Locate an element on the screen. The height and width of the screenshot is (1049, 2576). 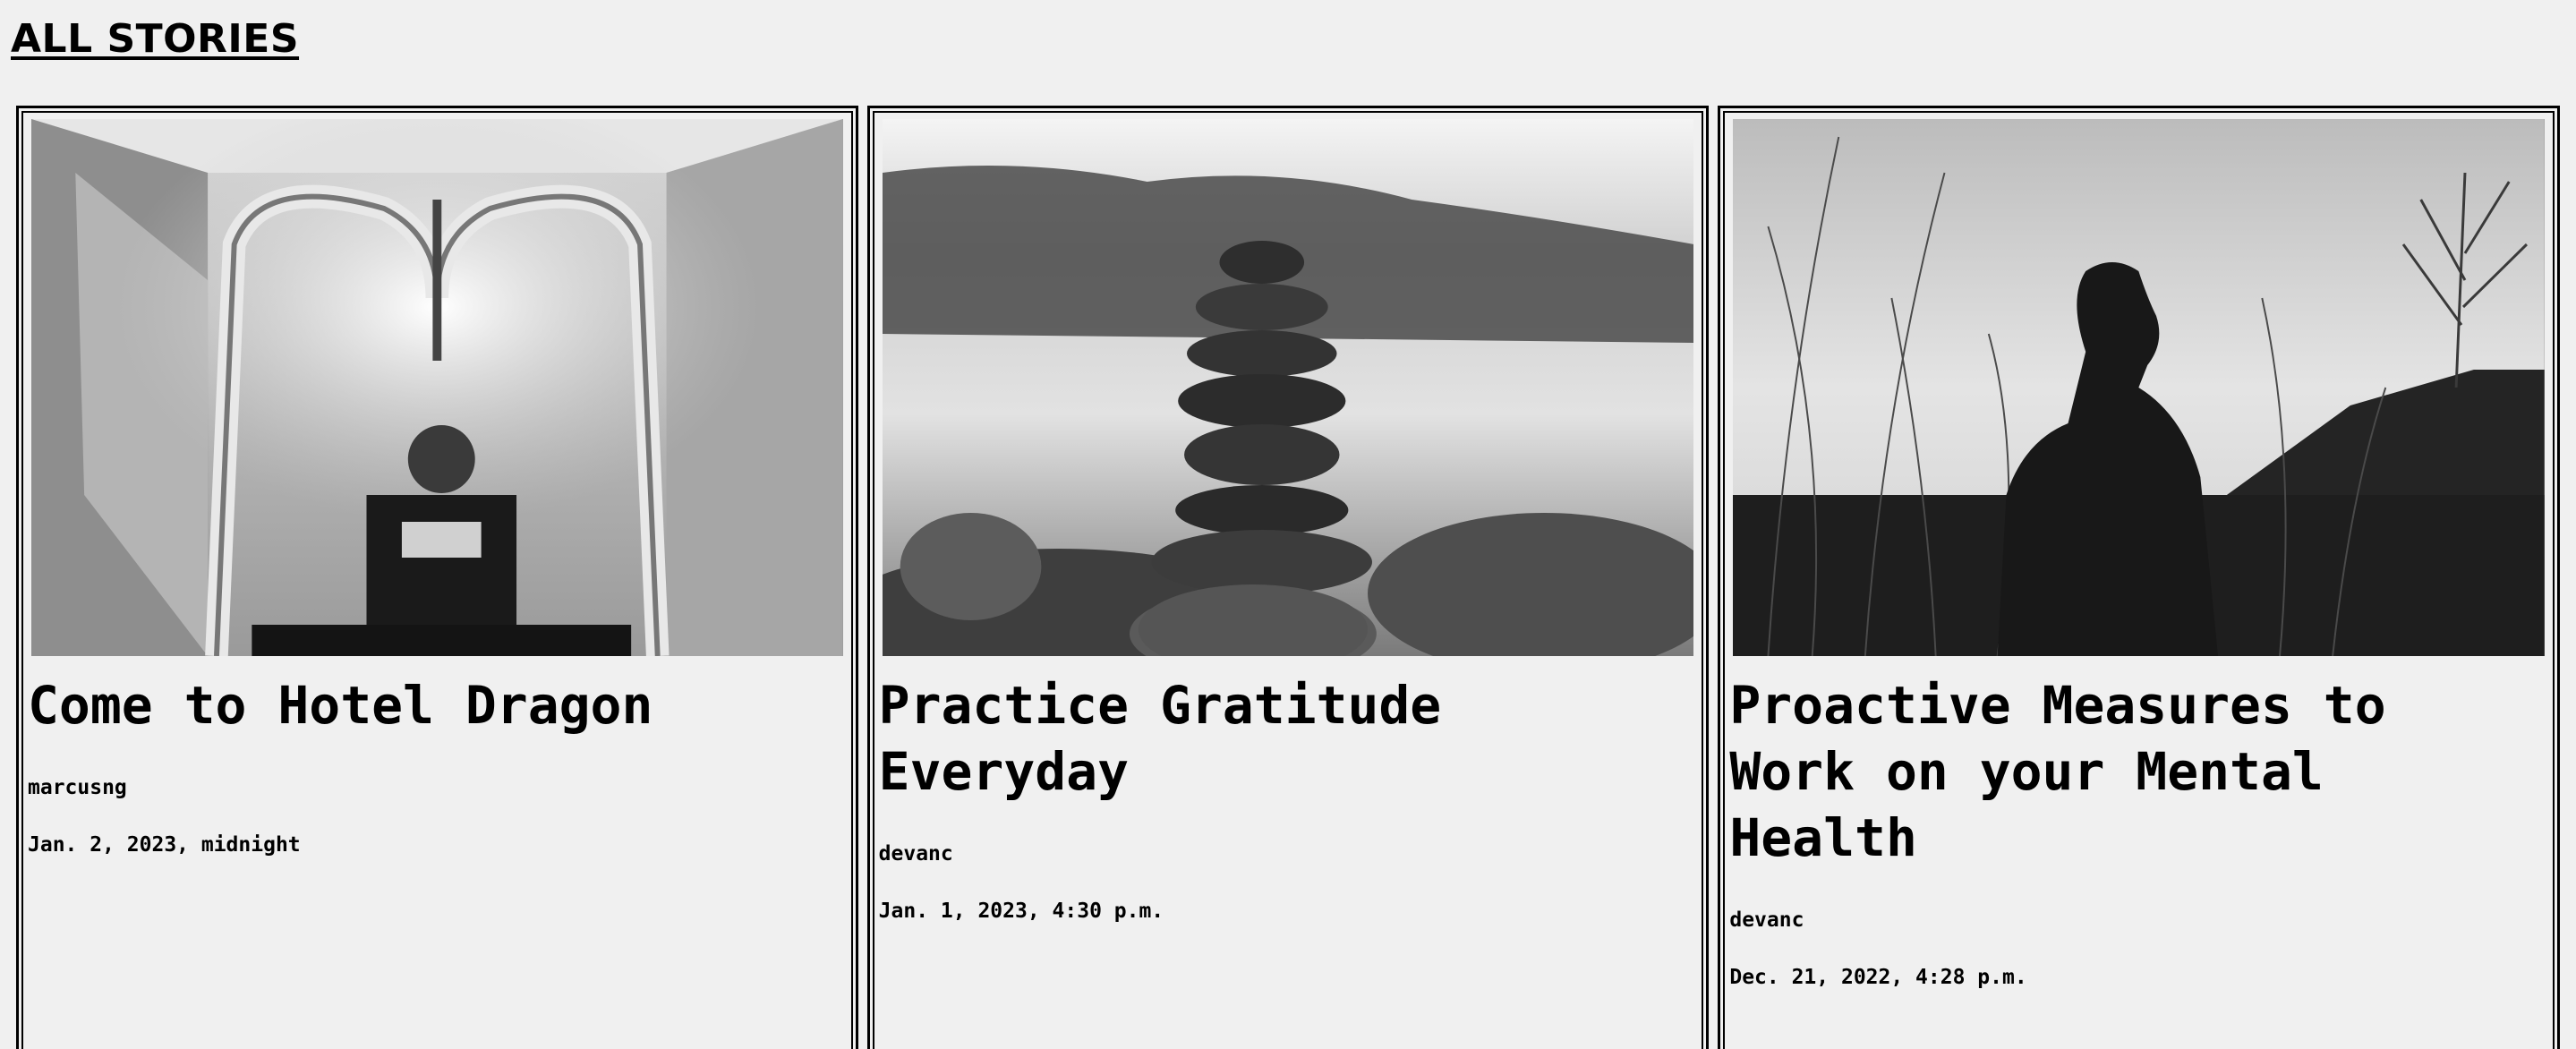
page-heading: ALL STORIES is located at coordinates (155, 39).